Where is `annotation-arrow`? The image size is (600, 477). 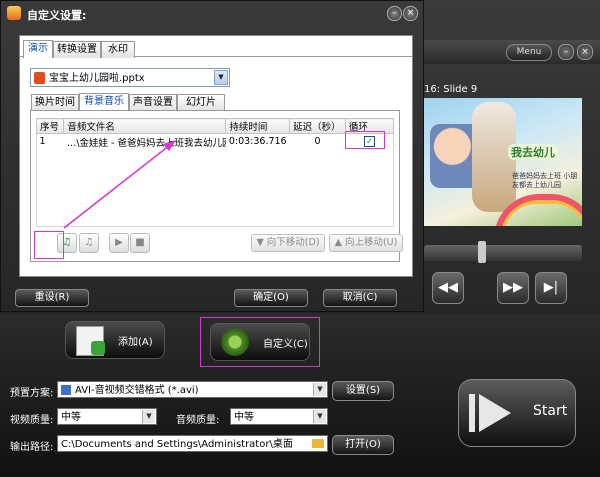 annotation-arrow is located at coordinates (119, 184).